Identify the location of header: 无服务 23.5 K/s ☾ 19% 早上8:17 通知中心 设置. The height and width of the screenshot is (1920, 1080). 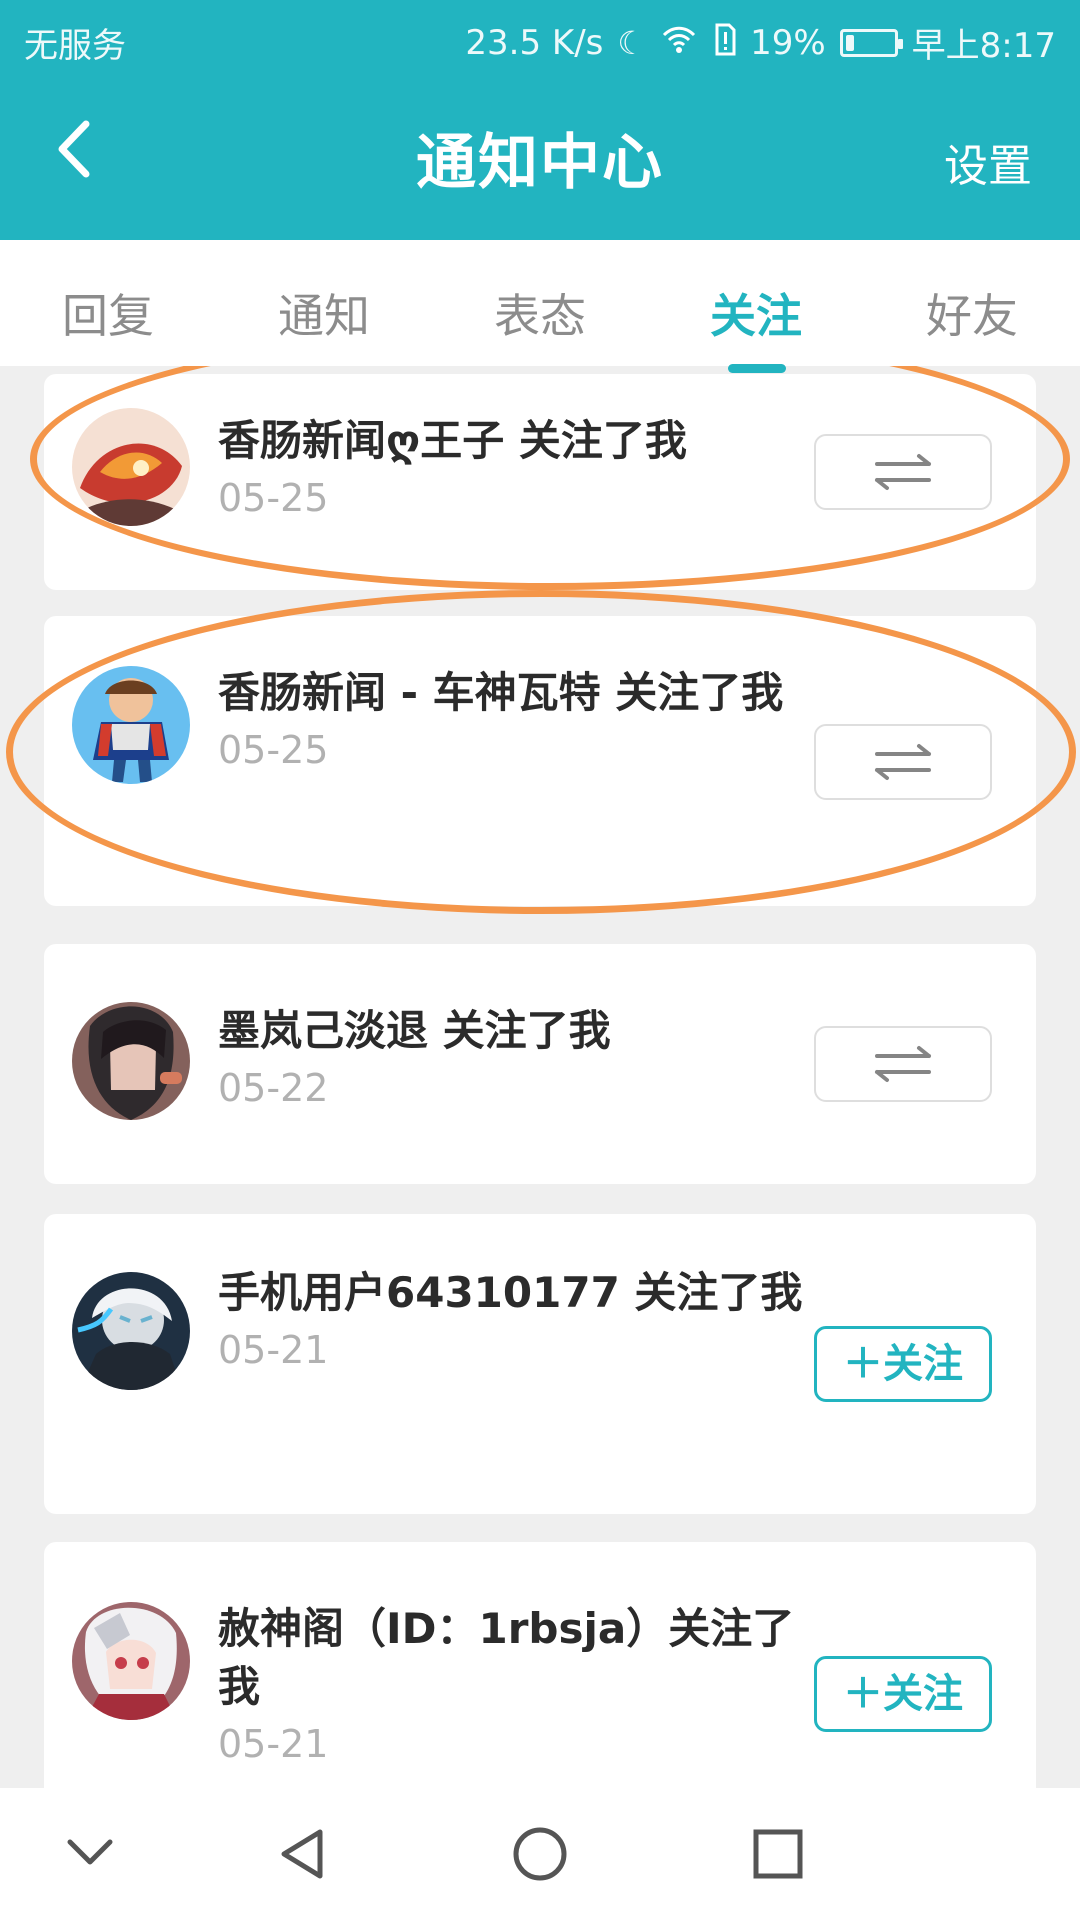
(540, 120).